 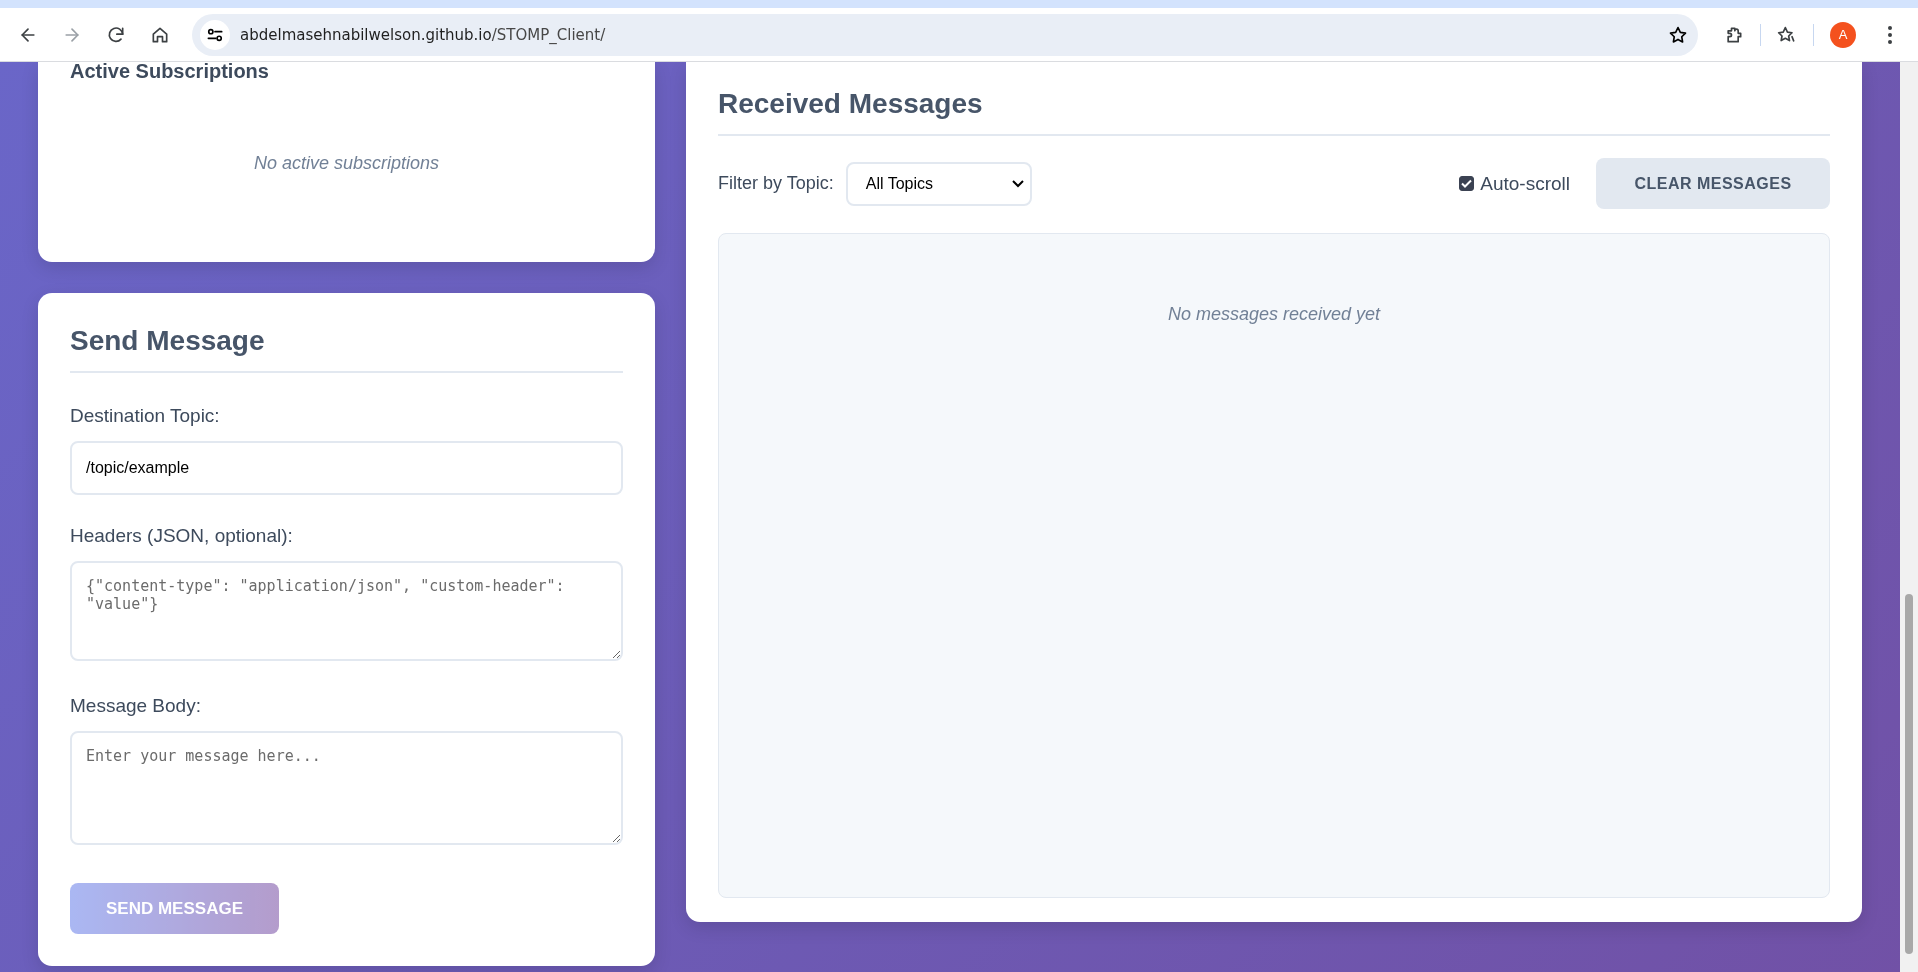 I want to click on card-title: Received Messages, so click(x=1274, y=112).